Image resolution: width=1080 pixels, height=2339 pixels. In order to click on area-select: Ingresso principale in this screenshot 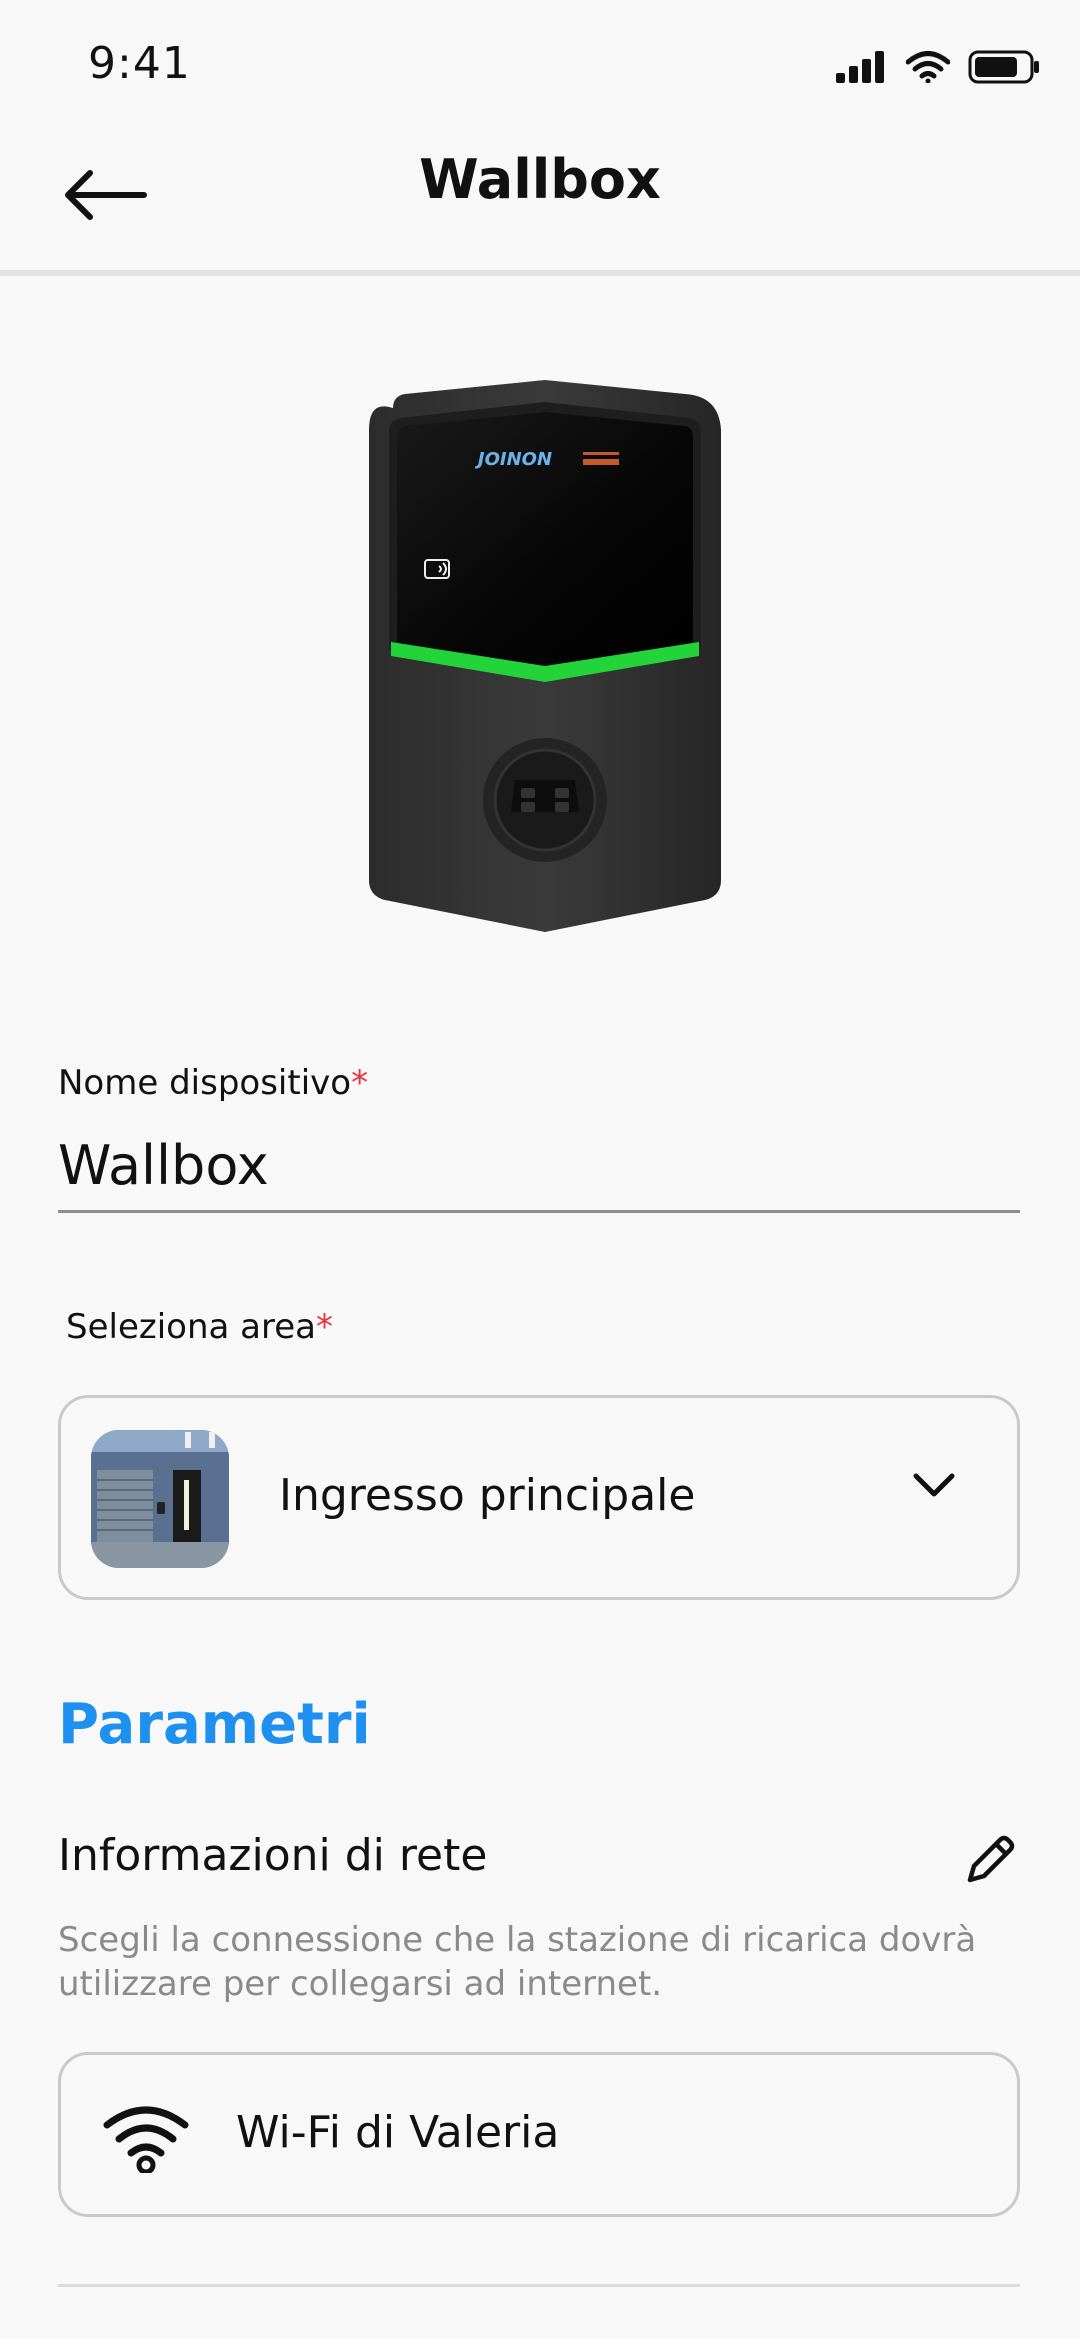, I will do `click(539, 1497)`.